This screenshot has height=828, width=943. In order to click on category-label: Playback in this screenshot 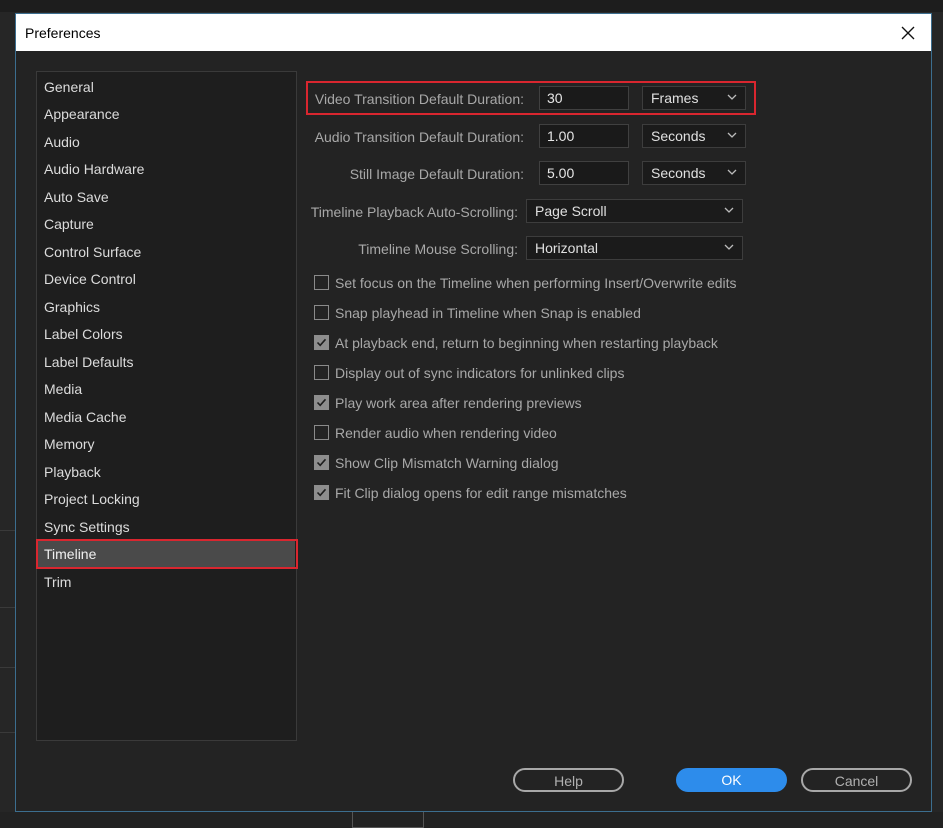, I will do `click(72, 472)`.